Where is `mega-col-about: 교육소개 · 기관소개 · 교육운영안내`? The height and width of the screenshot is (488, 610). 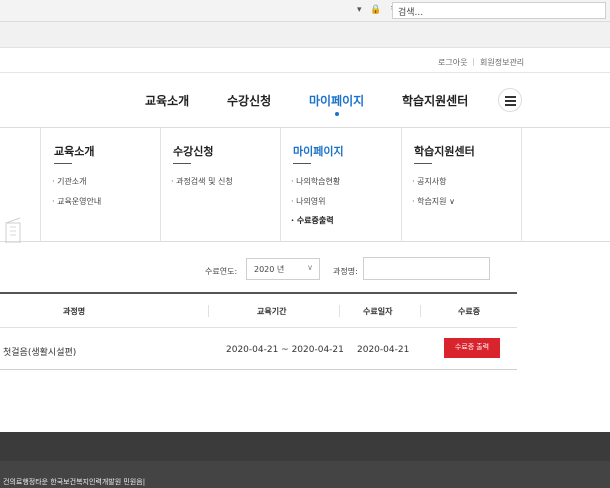
mega-col-about: 교육소개 · 기관소개 · 교육운영안내 is located at coordinates (100, 185).